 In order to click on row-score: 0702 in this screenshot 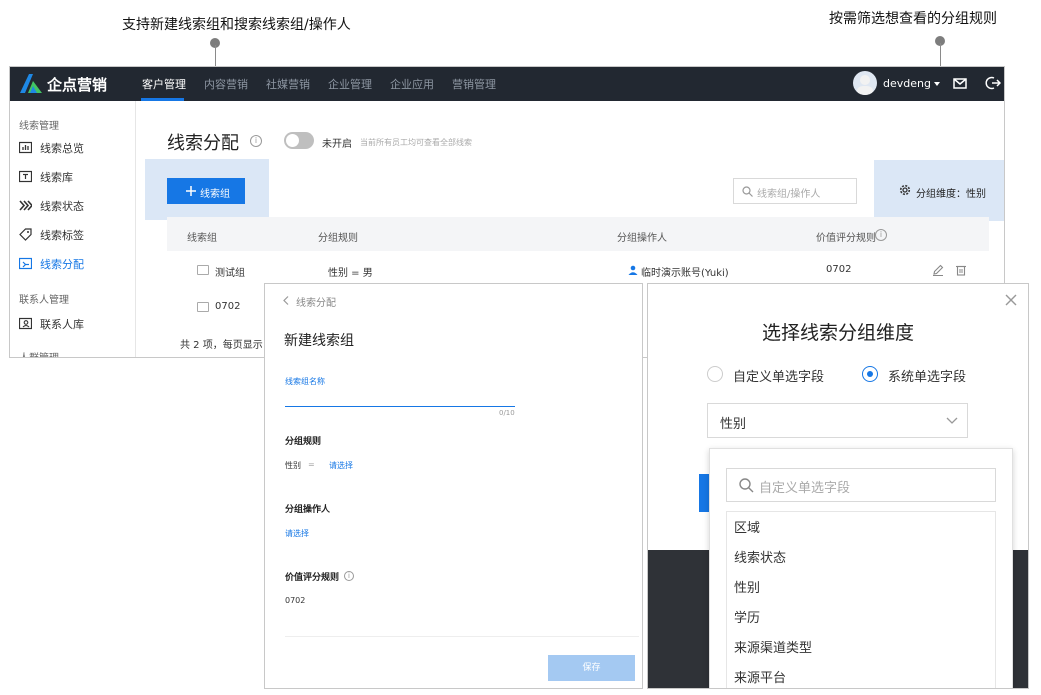, I will do `click(839, 269)`.